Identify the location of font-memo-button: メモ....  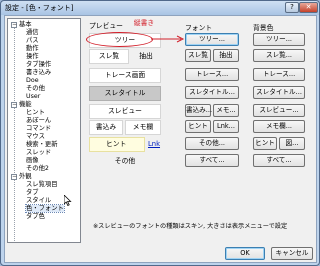
(226, 110).